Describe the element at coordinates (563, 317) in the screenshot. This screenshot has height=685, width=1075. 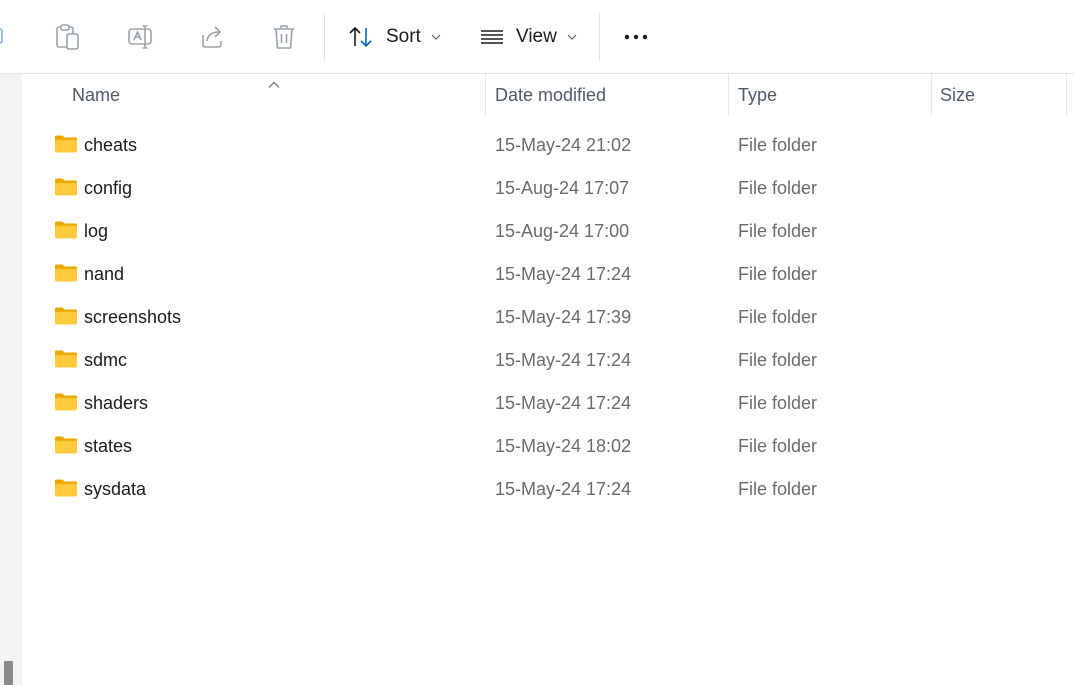
I see `file-date-modified: 15-May-24 17:39` at that location.